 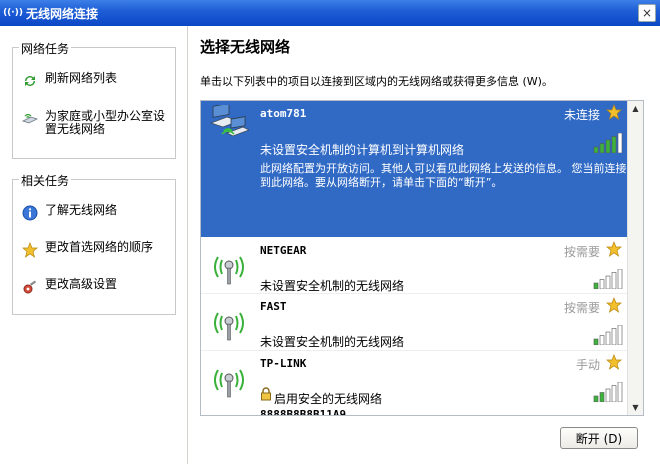 What do you see at coordinates (283, 363) in the screenshot?
I see `network-name: TP-LINK` at bounding box center [283, 363].